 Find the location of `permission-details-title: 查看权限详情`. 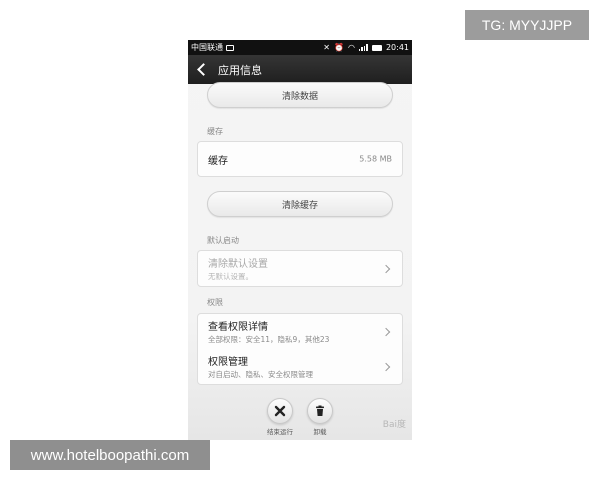

permission-details-title: 查看权限详情 is located at coordinates (238, 327).